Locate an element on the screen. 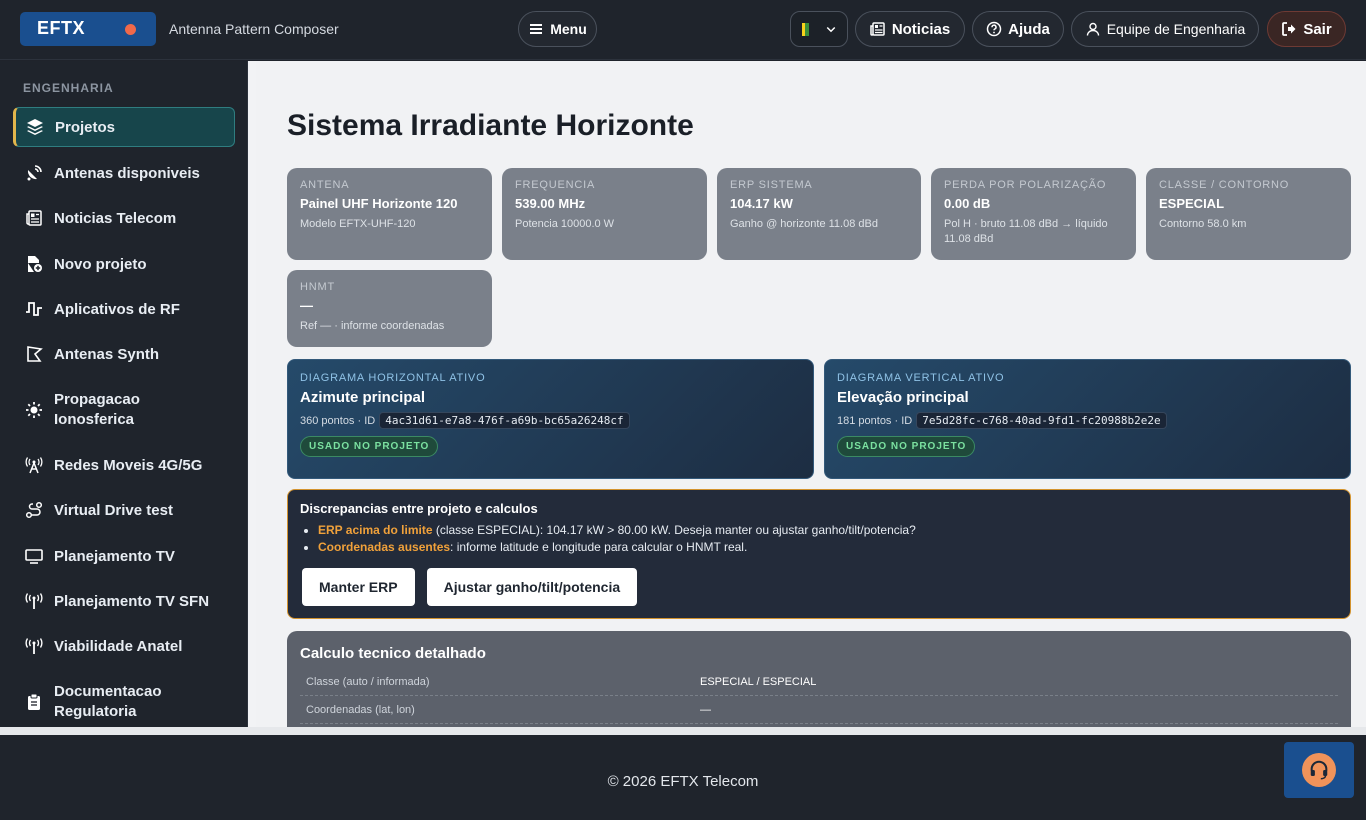 This screenshot has width=1366, height=820. shape-icon is located at coordinates (34, 354).